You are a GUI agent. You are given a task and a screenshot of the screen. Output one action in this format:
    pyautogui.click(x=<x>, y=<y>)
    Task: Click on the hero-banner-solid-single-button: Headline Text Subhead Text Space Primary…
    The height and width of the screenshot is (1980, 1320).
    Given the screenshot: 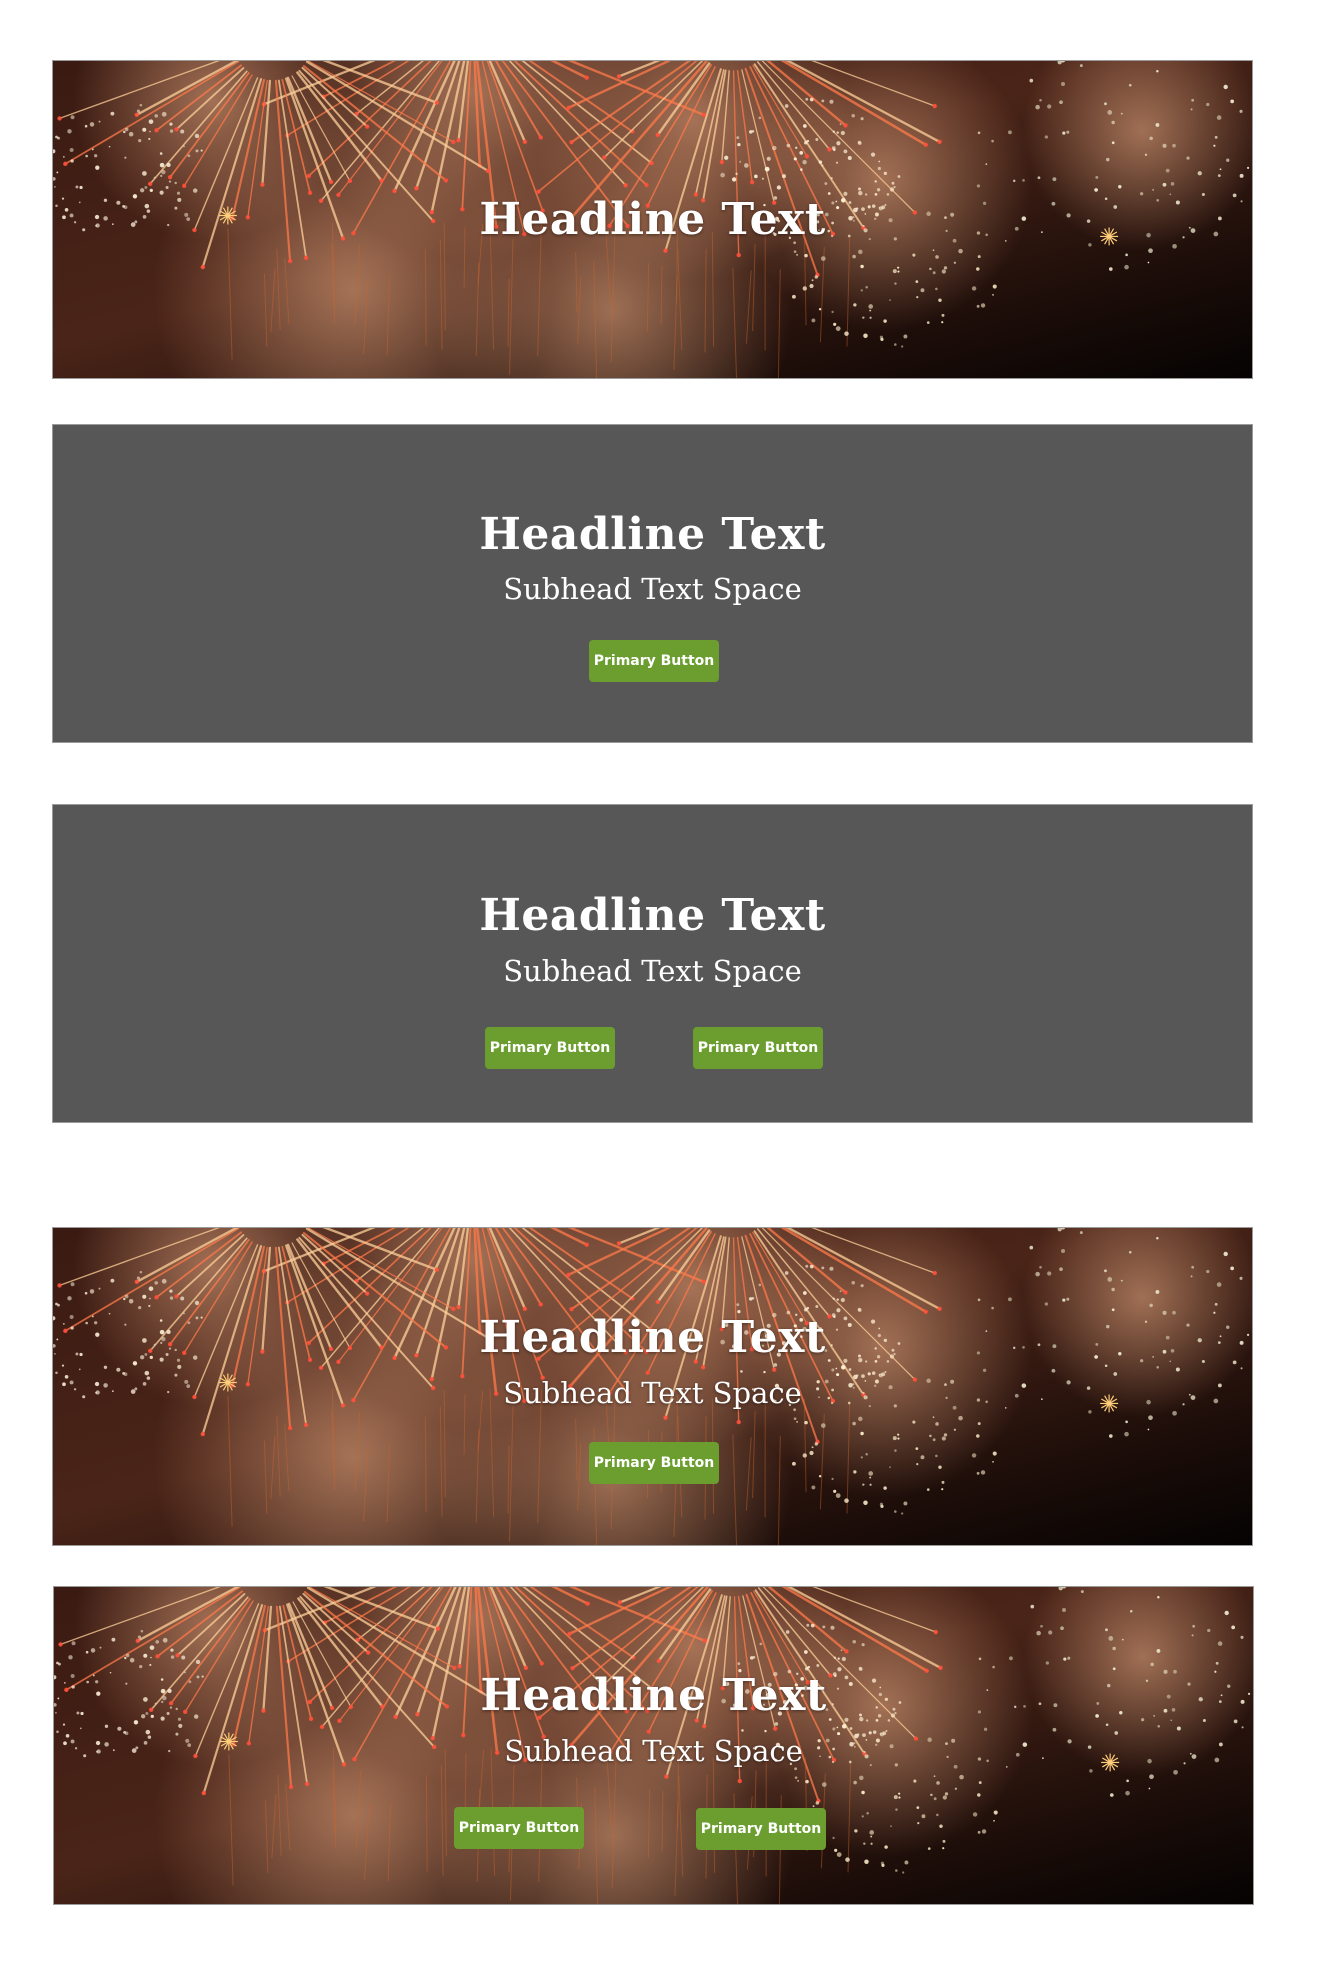 What is the action you would take?
    pyautogui.click(x=652, y=583)
    